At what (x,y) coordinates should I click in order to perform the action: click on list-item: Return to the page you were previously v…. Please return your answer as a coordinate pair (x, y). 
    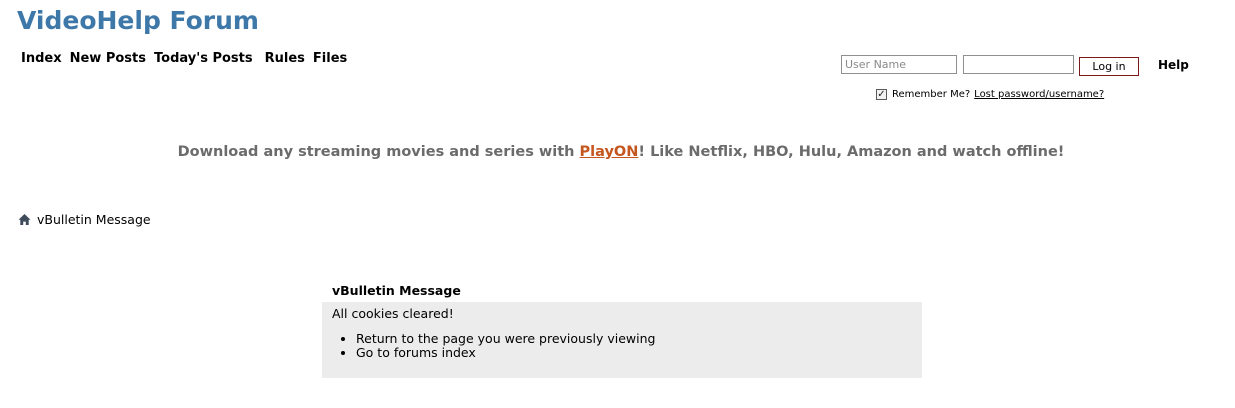
    Looking at the image, I should click on (505, 339).